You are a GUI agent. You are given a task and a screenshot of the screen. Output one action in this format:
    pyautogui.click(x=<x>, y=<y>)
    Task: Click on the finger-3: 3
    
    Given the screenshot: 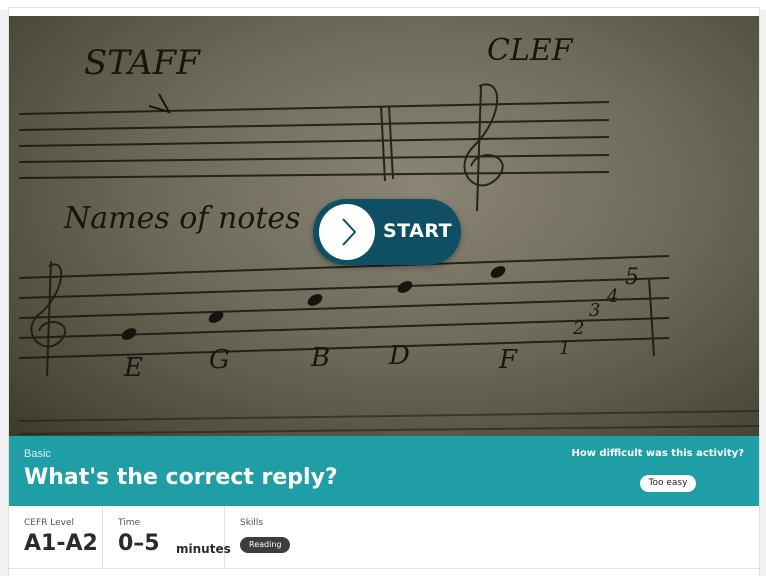 What is the action you would take?
    pyautogui.click(x=594, y=310)
    